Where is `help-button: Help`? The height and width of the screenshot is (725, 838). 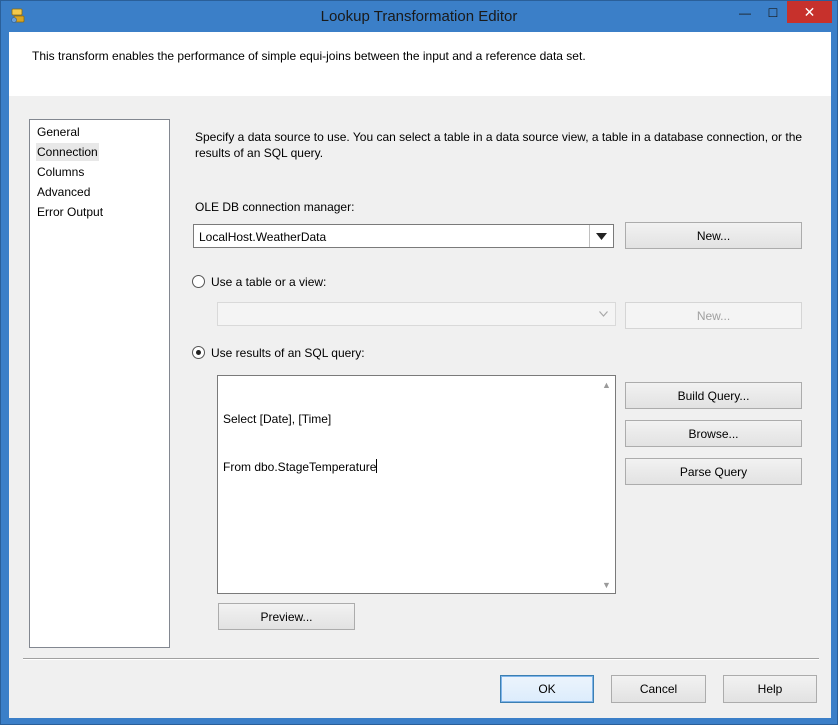
help-button: Help is located at coordinates (770, 689).